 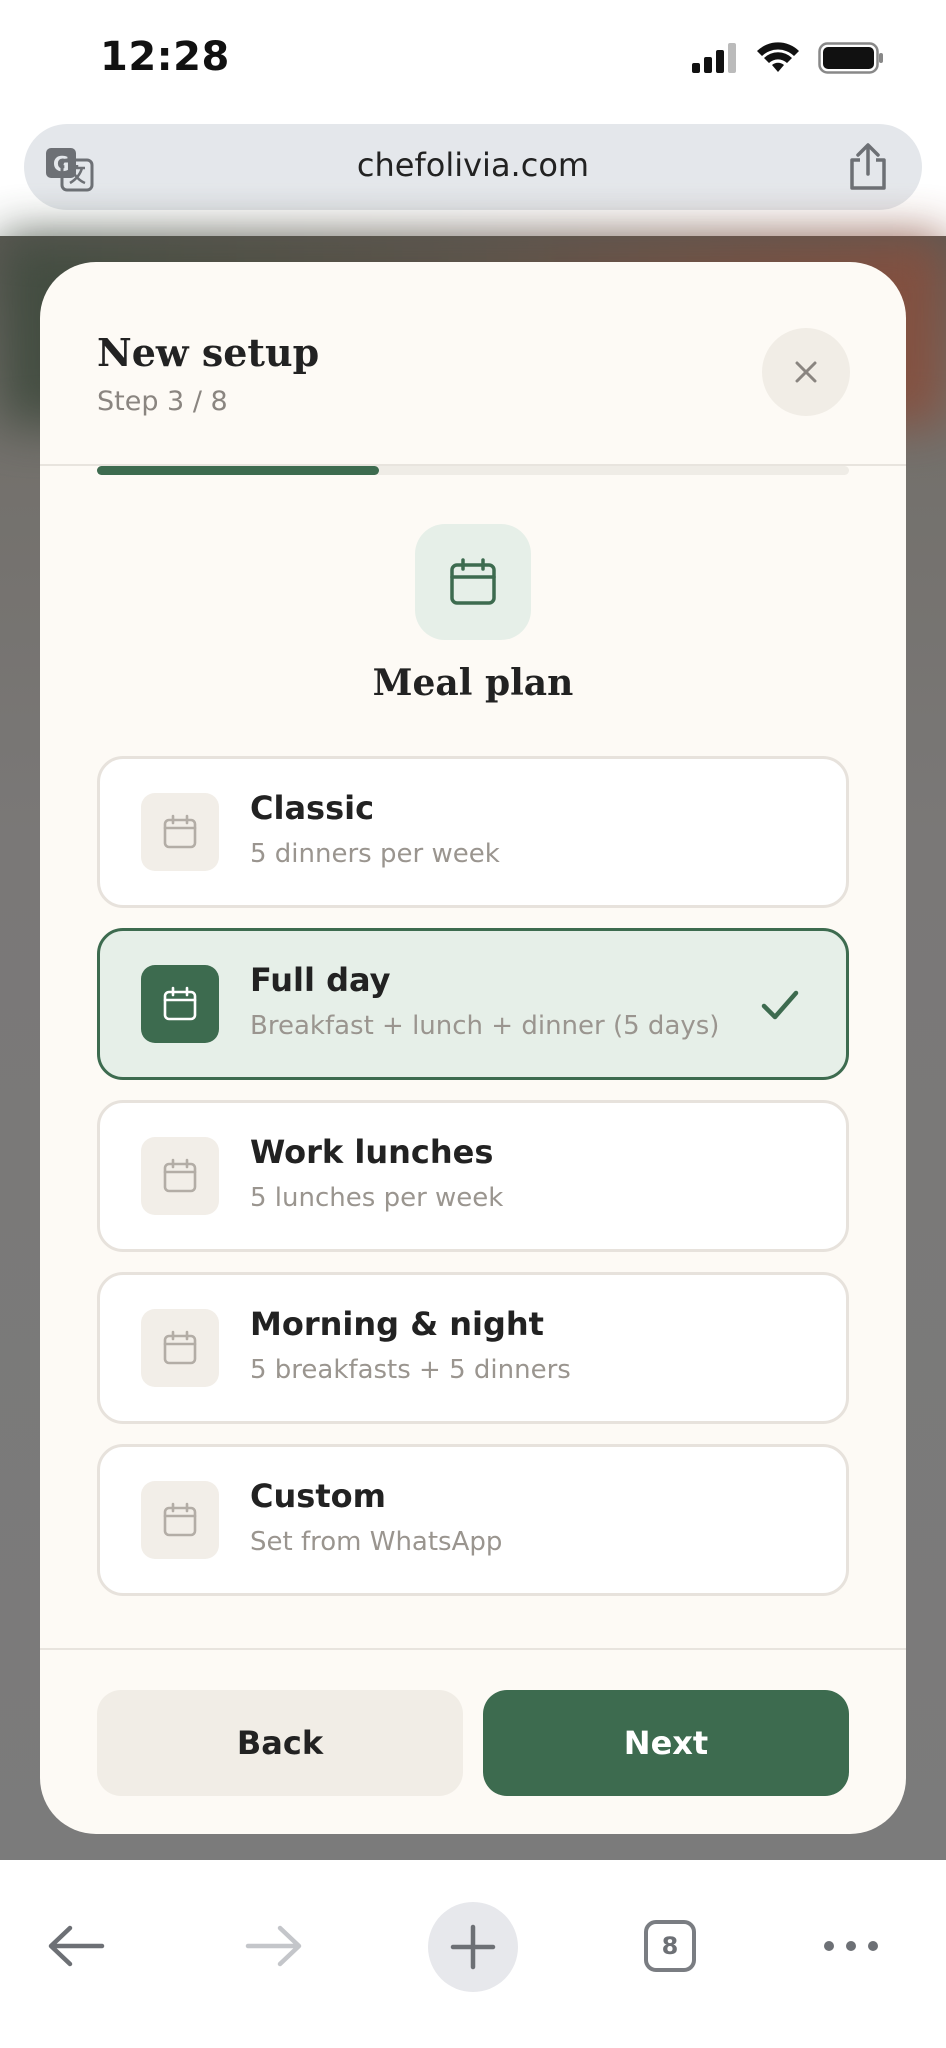 I want to click on option-subtitle: 5 dinners per week, so click(x=375, y=854).